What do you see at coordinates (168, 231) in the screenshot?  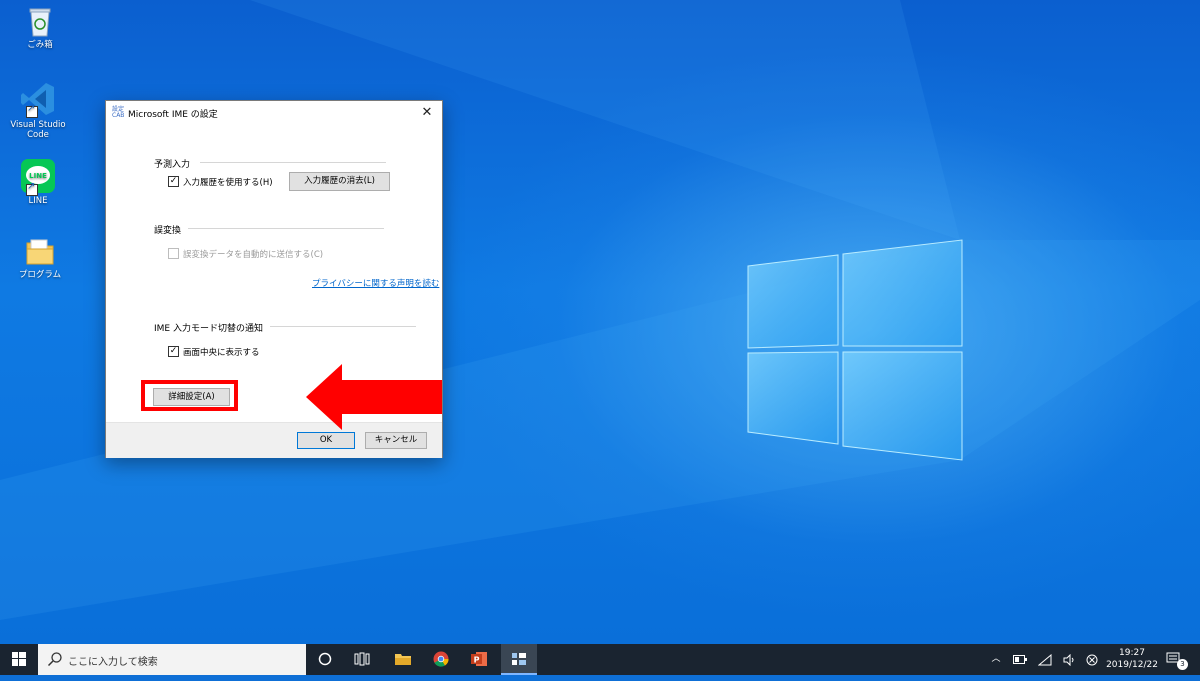 I see `misconversion-group-label: 誤変換` at bounding box center [168, 231].